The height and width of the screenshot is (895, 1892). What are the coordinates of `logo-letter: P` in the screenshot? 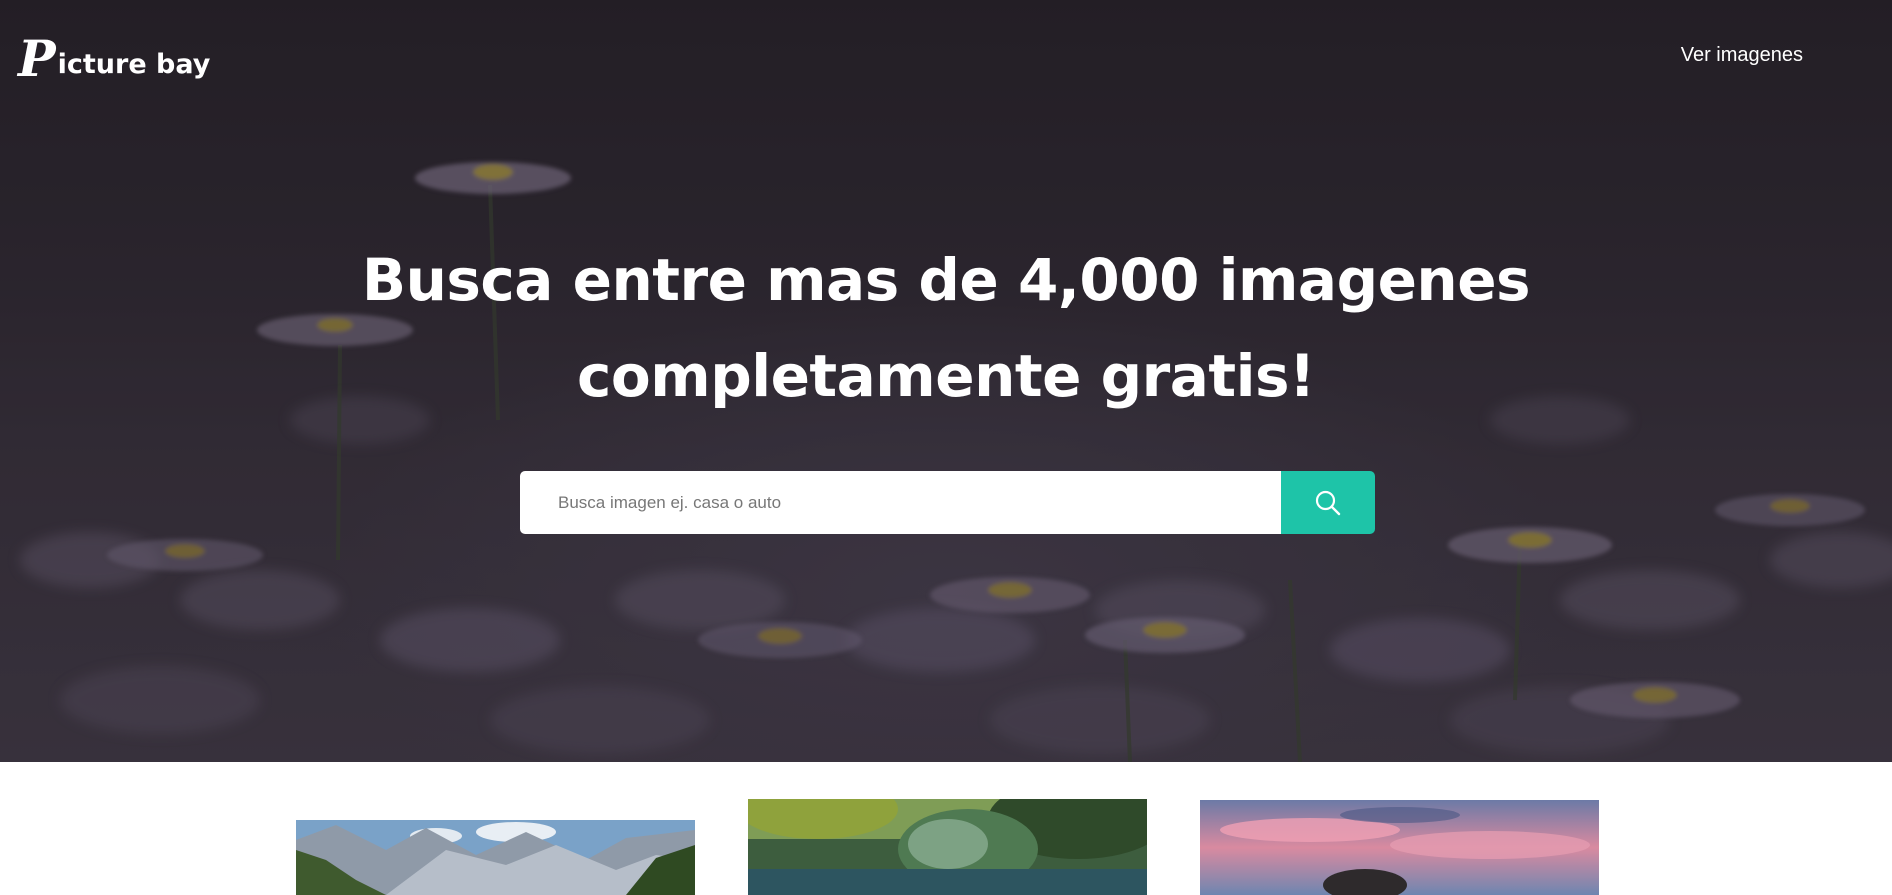 It's located at (37, 58).